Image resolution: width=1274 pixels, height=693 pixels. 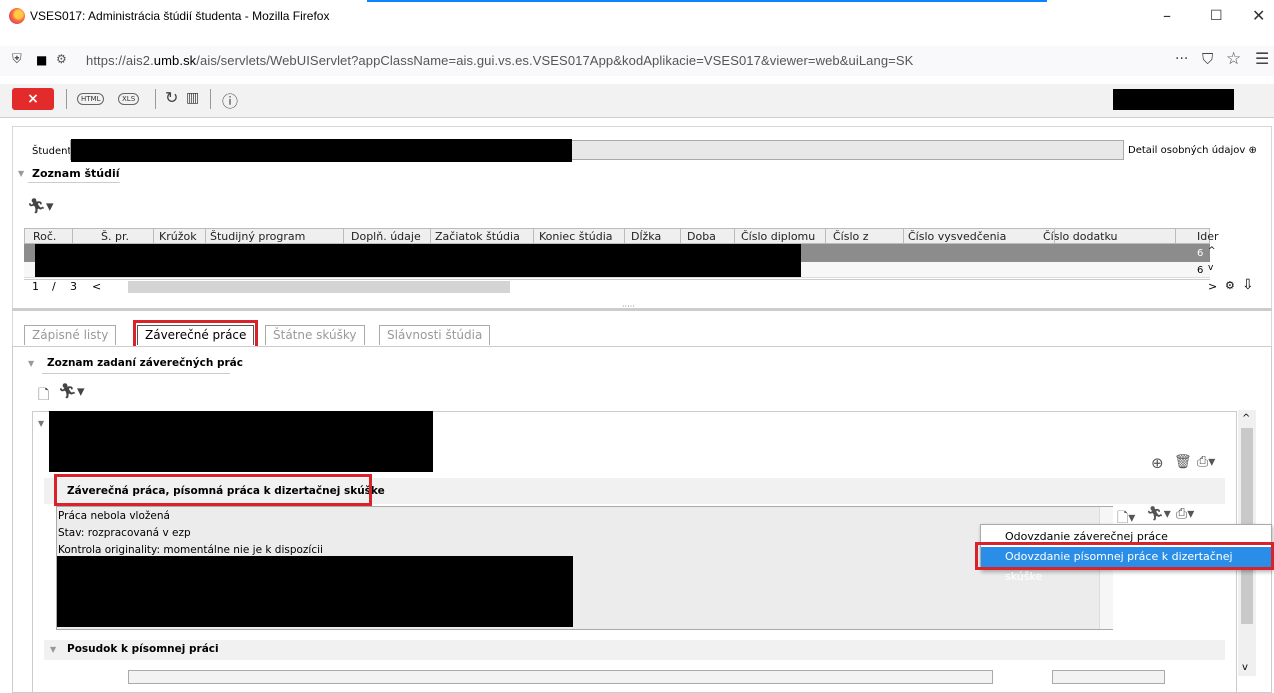 What do you see at coordinates (1258, 15) in the screenshot?
I see `close-window-button: ✕` at bounding box center [1258, 15].